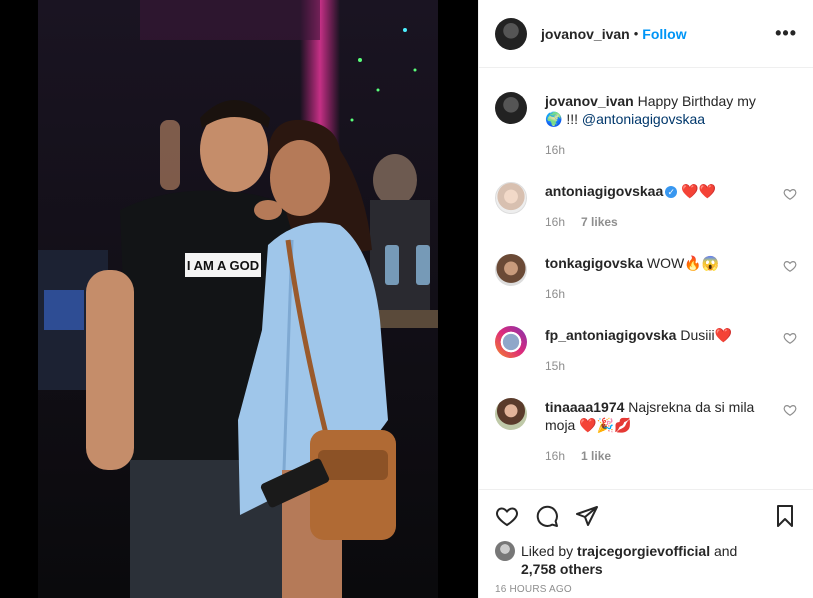  Describe the element at coordinates (610, 335) in the screenshot. I see `comment-username: fp_antoniagigovska` at that location.